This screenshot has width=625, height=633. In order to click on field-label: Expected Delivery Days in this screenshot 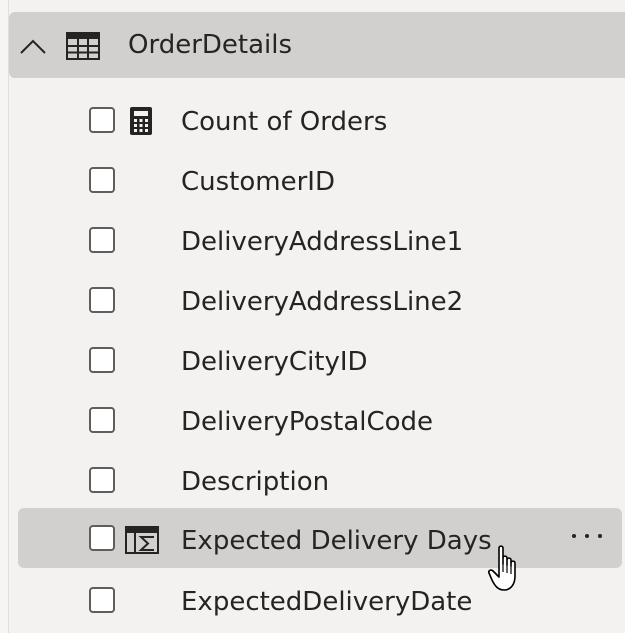, I will do `click(336, 541)`.